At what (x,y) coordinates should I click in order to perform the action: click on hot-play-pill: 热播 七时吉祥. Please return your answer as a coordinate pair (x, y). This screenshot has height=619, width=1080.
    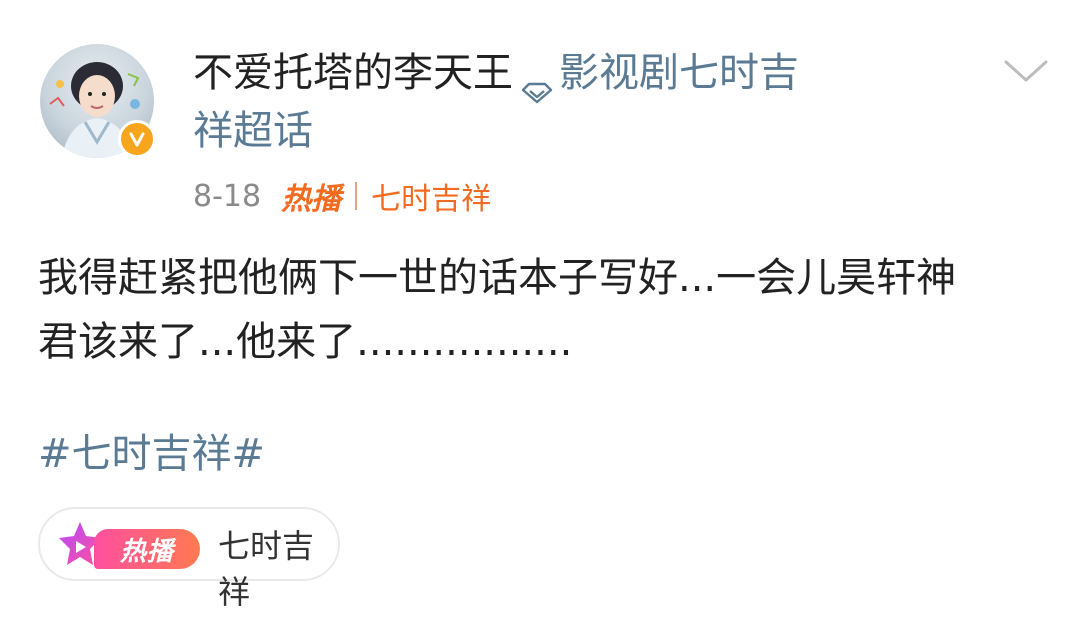
    Looking at the image, I should click on (189, 559).